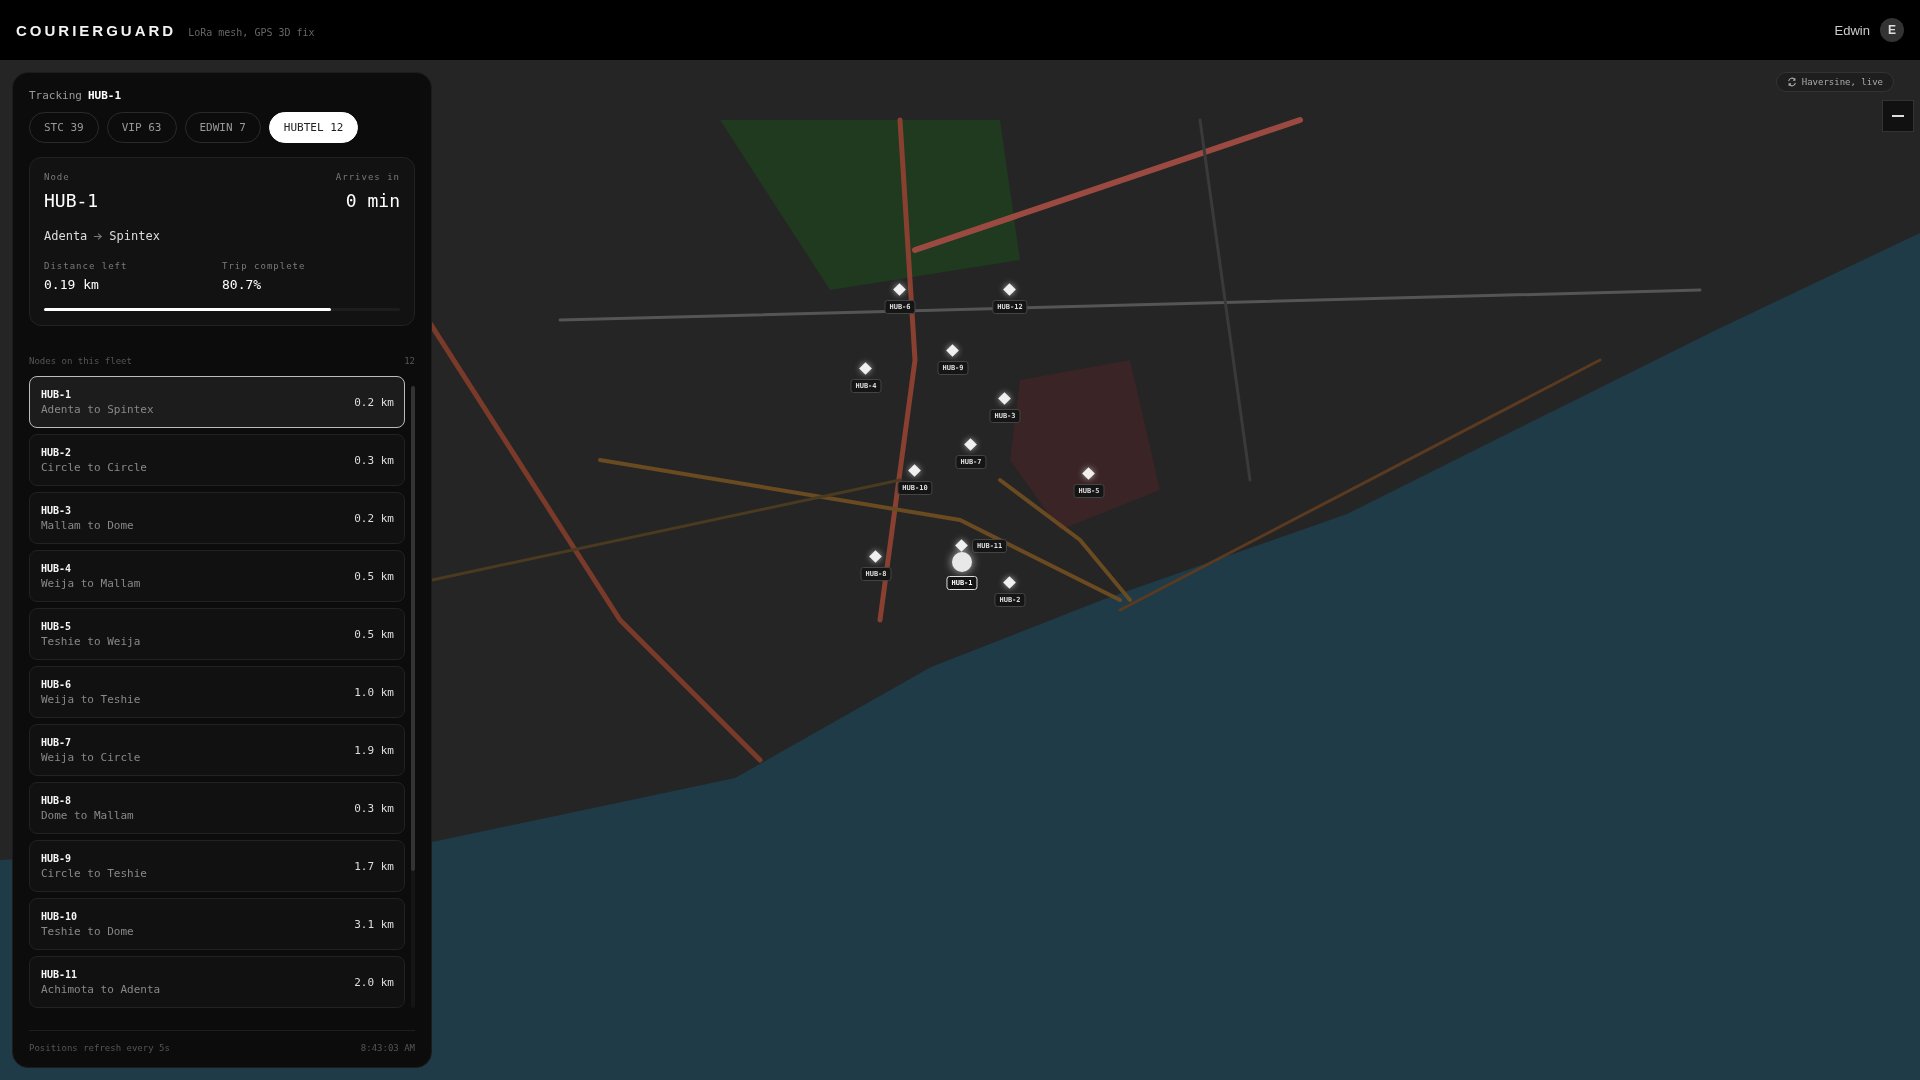 The width and height of the screenshot is (1920, 1080). What do you see at coordinates (91, 699) in the screenshot?
I see `node-route: Weija to Teshie` at bounding box center [91, 699].